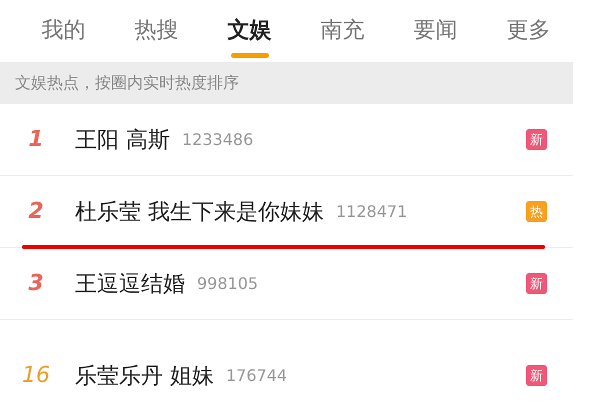 The height and width of the screenshot is (407, 597). Describe the element at coordinates (286, 83) in the screenshot. I see `info-banner: 文娱热点，按圈内实时热度排序` at that location.